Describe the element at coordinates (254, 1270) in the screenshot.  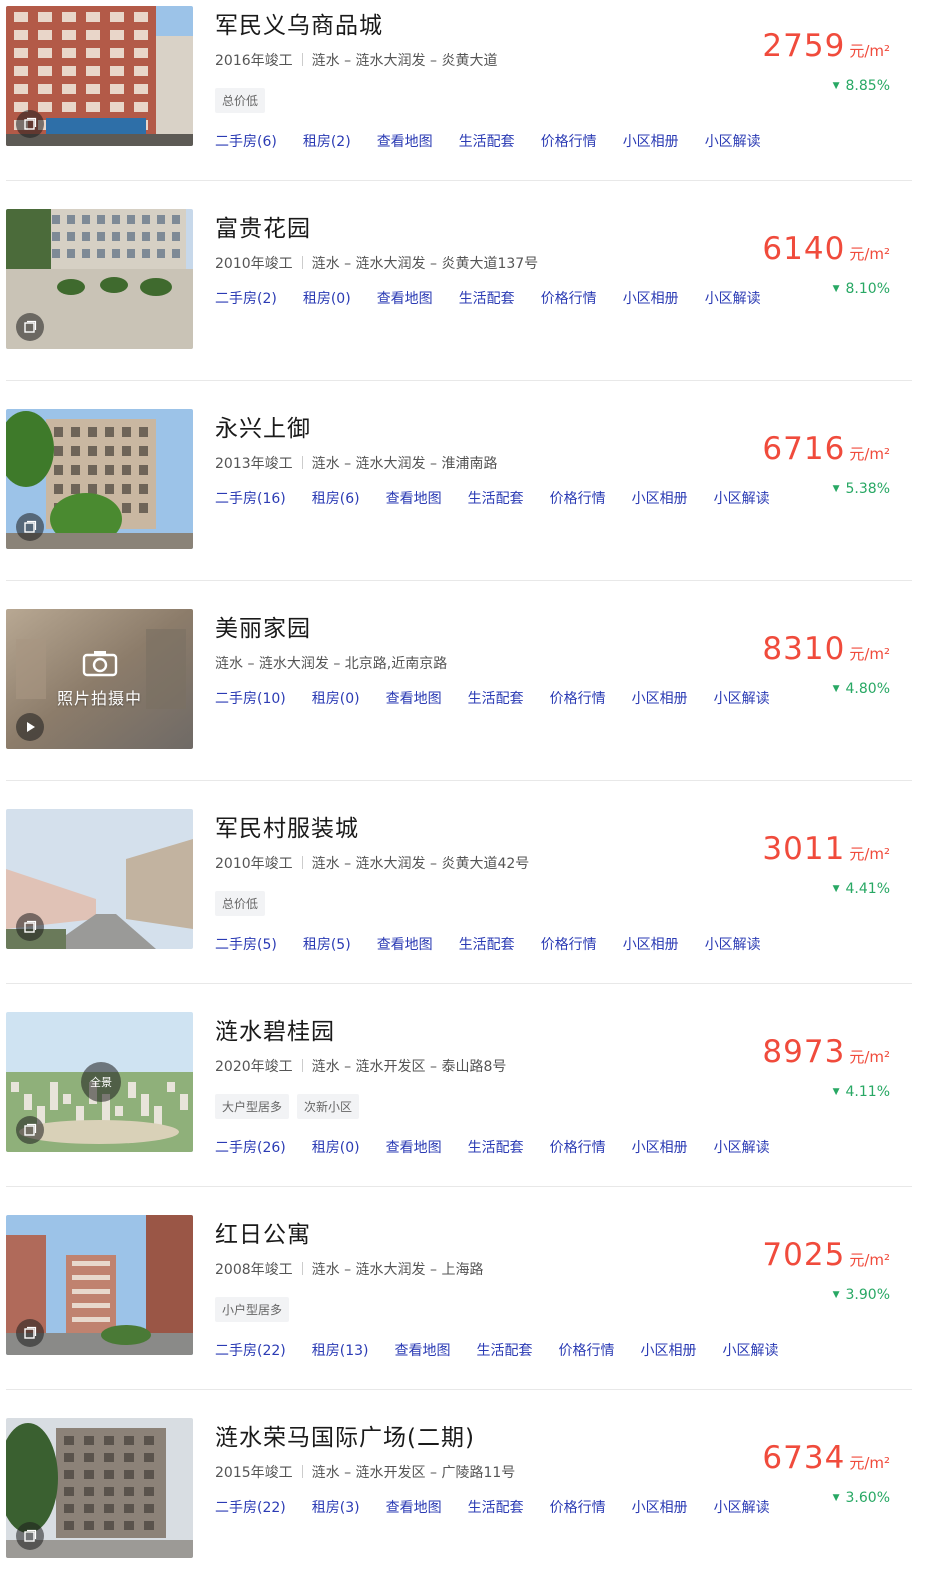
I see `build-year: 2008年竣工` at that location.